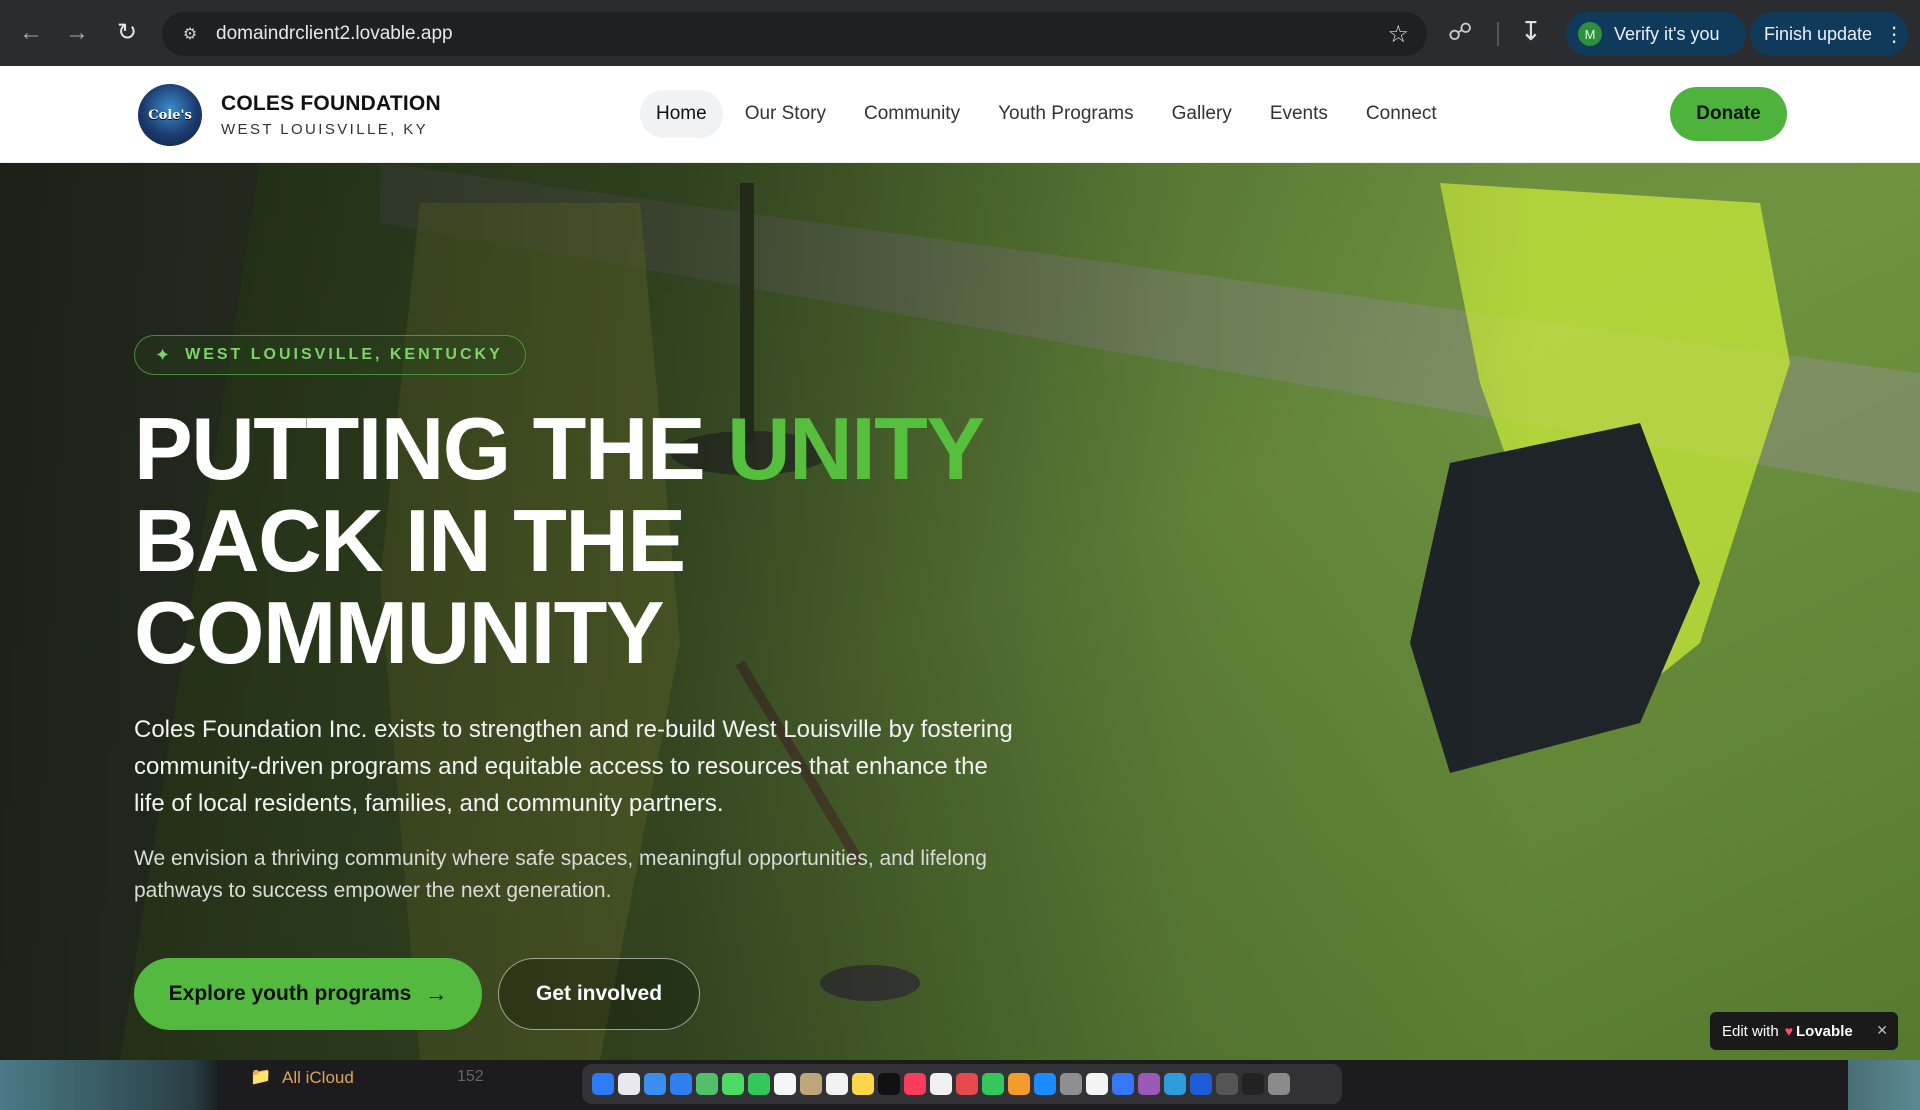 This screenshot has height=1110, width=1920. What do you see at coordinates (837, 1084) in the screenshot?
I see `reminders-app-icon` at bounding box center [837, 1084].